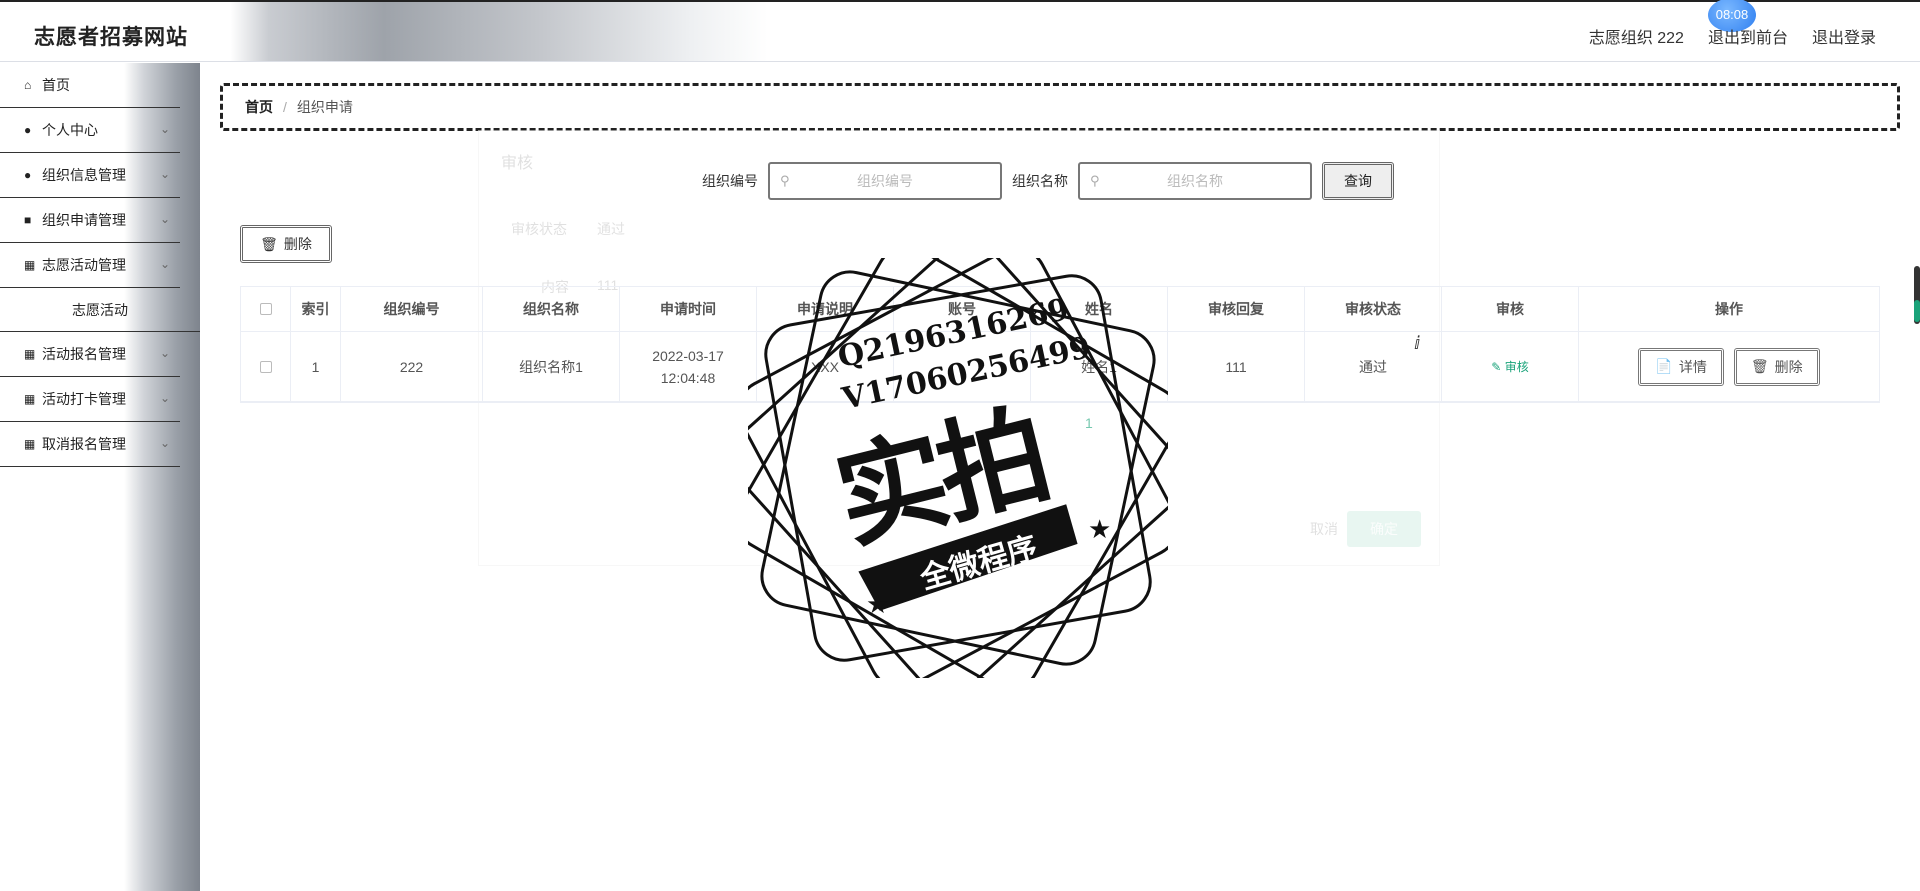 Image resolution: width=1920 pixels, height=891 pixels. What do you see at coordinates (84, 354) in the screenshot?
I see `sidebar-item-label: 活动报名管理` at bounding box center [84, 354].